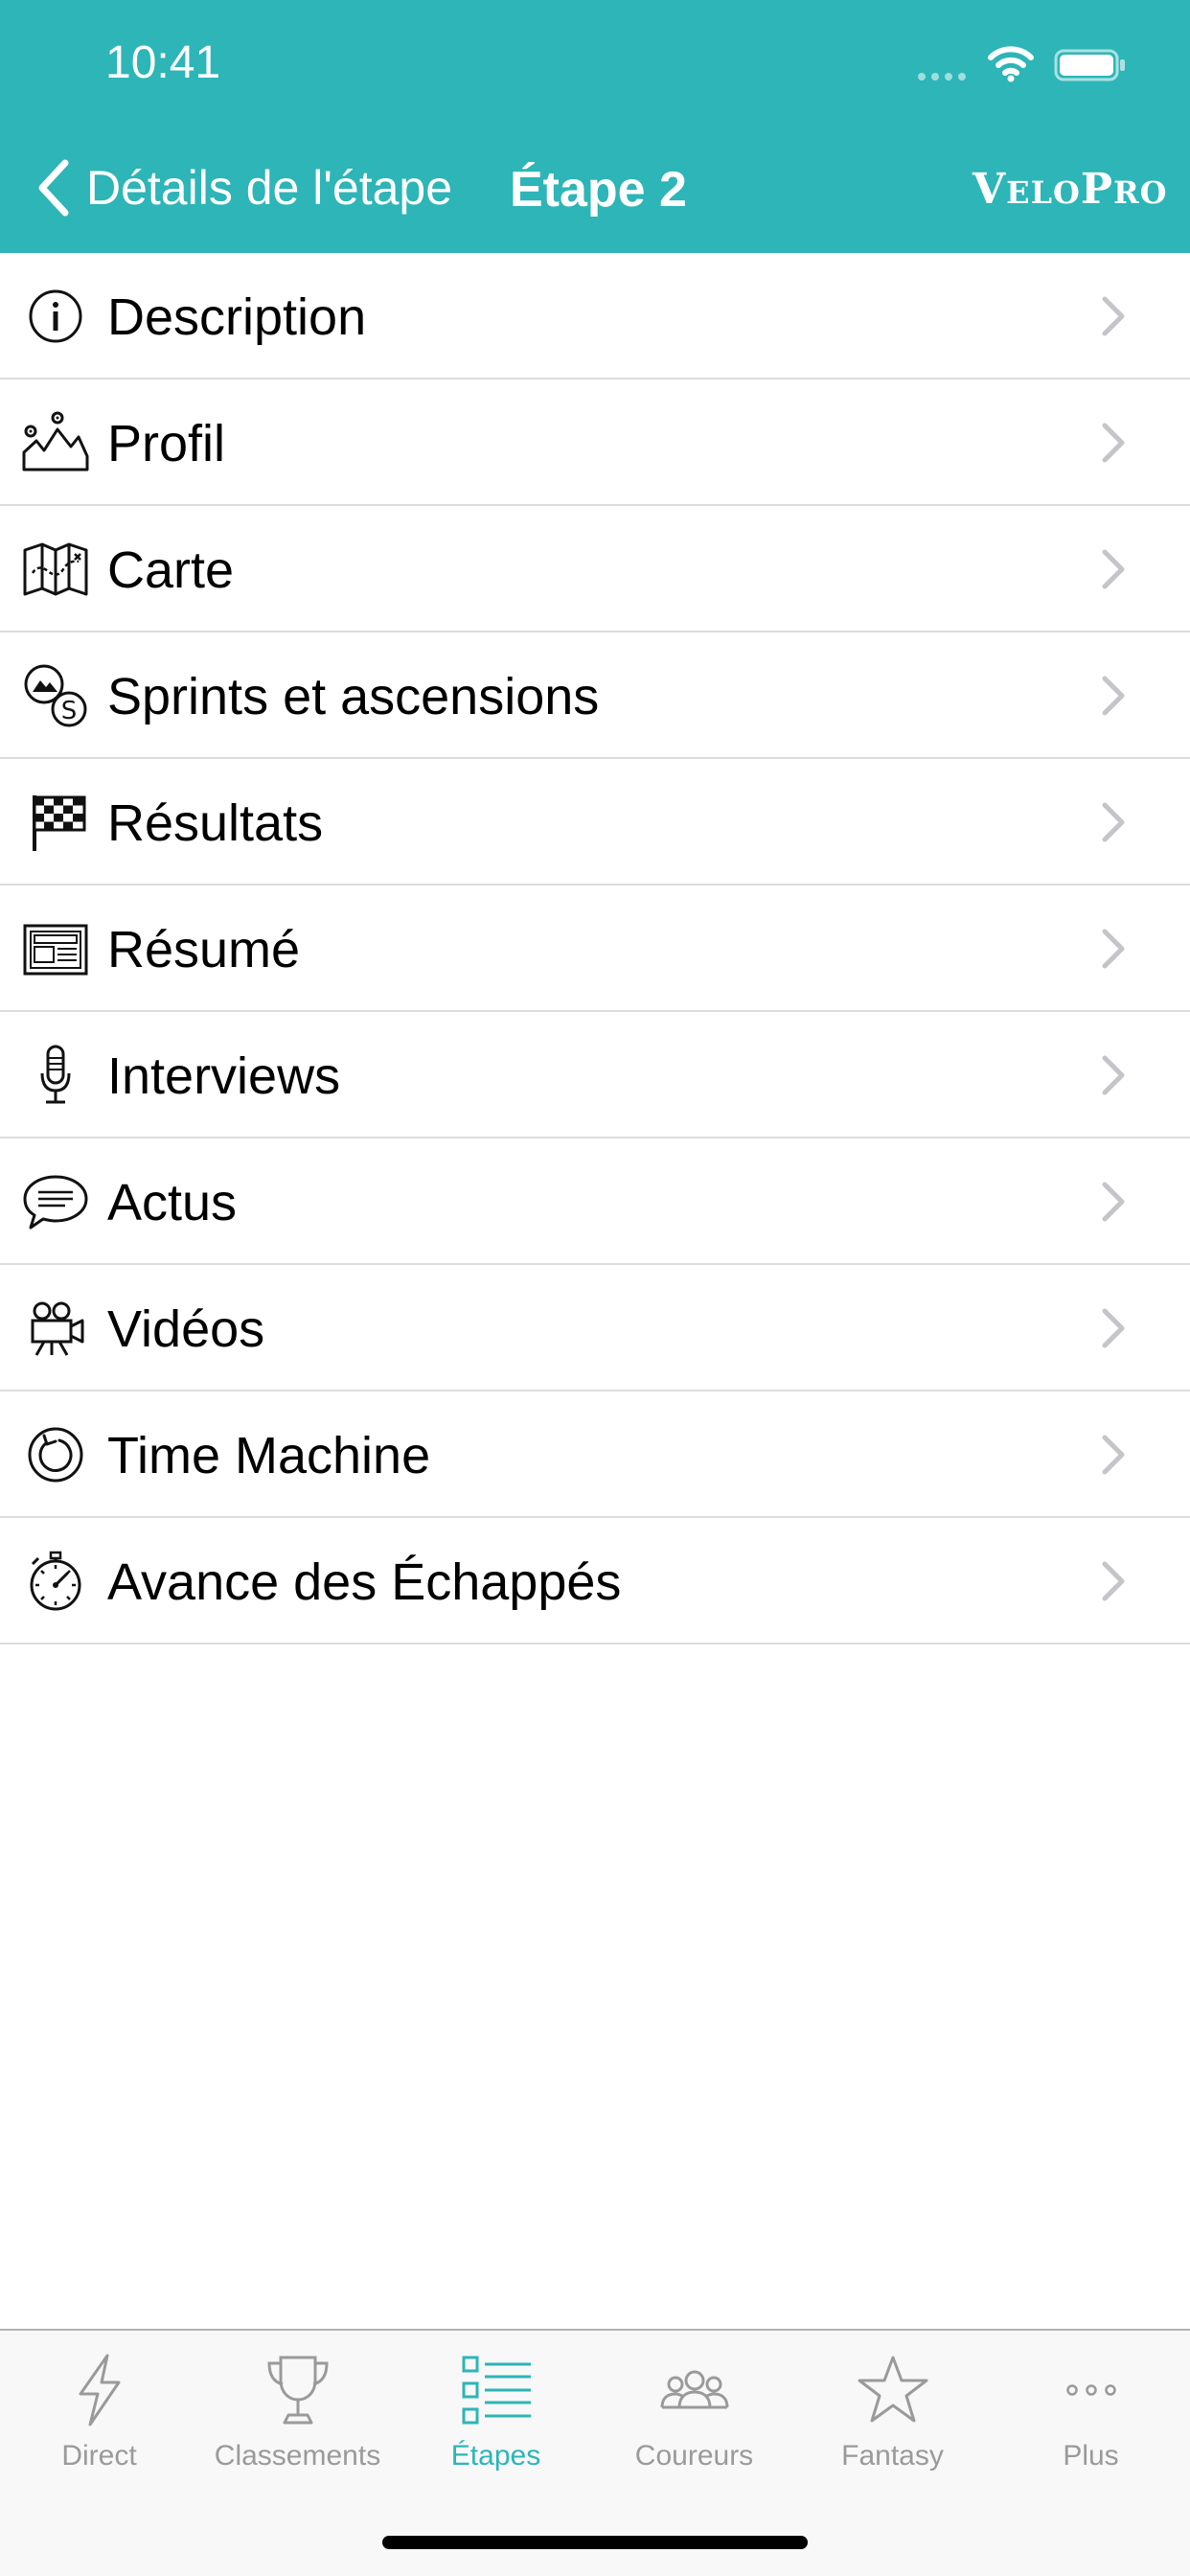  I want to click on tab-direct: Direct, so click(99, 2424).